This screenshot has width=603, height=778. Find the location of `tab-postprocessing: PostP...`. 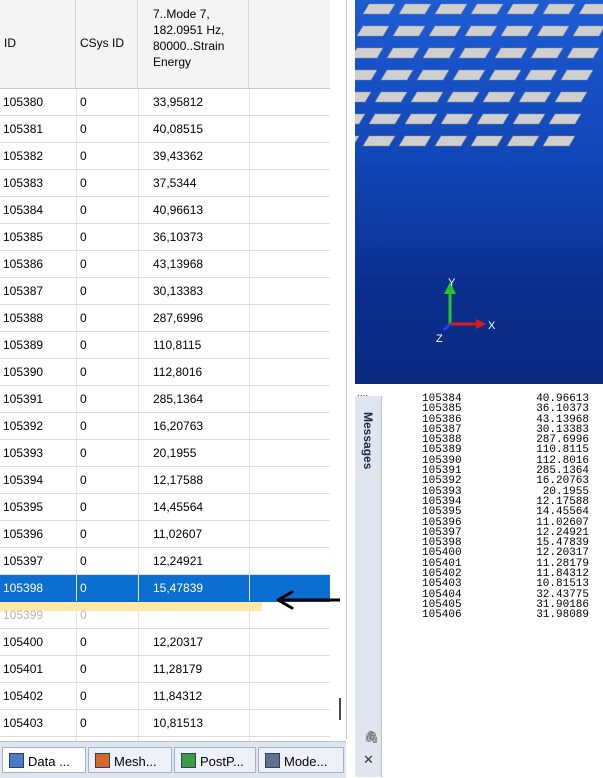

tab-postprocessing: PostP... is located at coordinates (215, 760).